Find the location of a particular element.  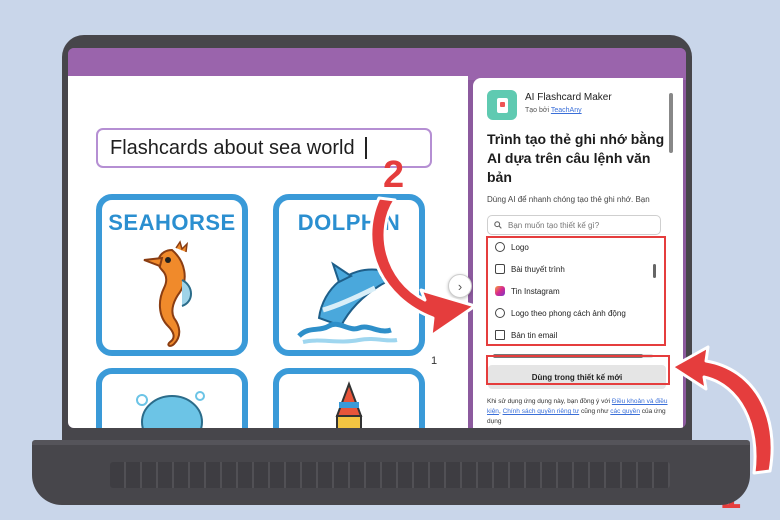

terms-part: Khi sử dụng ứng dụng này, bạn đồng ý với is located at coordinates (549, 401).